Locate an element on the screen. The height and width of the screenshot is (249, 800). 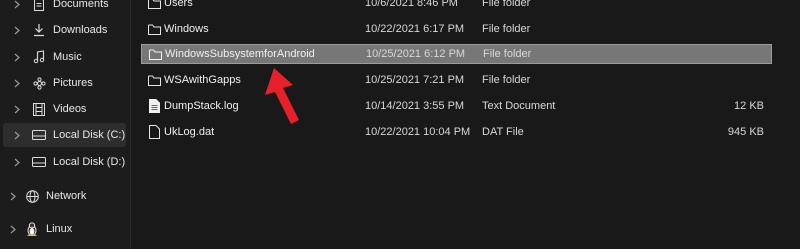
sidebar-item-network: Network is located at coordinates (64, 196).